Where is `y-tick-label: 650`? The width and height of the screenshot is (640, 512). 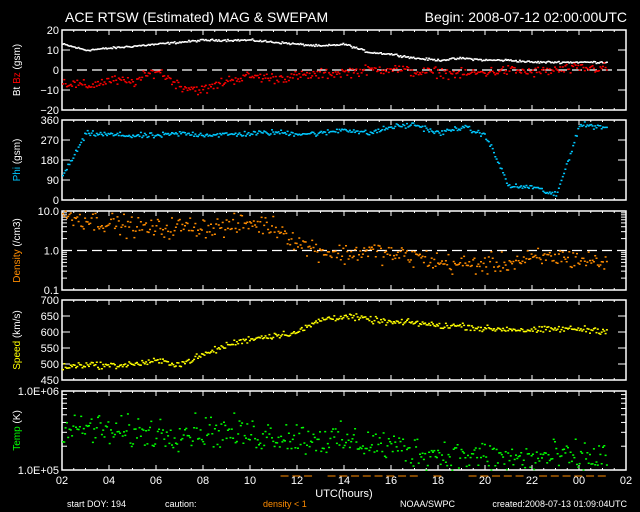 y-tick-label: 650 is located at coordinates (50, 317).